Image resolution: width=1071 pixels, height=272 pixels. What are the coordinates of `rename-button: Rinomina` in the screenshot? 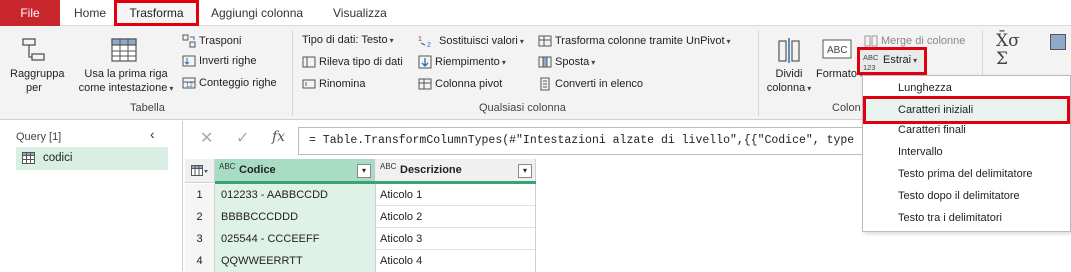 It's located at (333, 84).